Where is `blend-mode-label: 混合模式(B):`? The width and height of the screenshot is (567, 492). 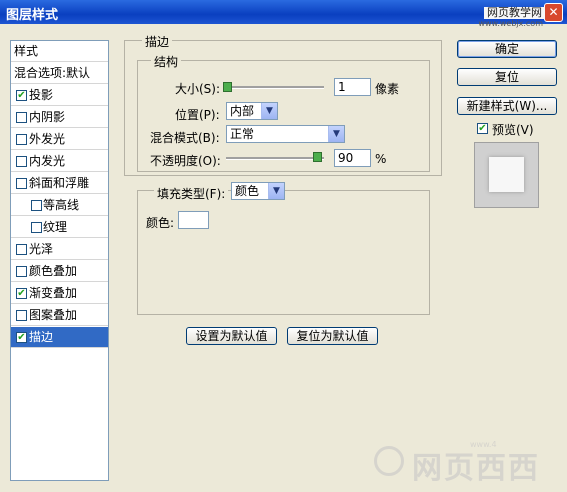
blend-mode-label: 混合模式(B): is located at coordinates (185, 138).